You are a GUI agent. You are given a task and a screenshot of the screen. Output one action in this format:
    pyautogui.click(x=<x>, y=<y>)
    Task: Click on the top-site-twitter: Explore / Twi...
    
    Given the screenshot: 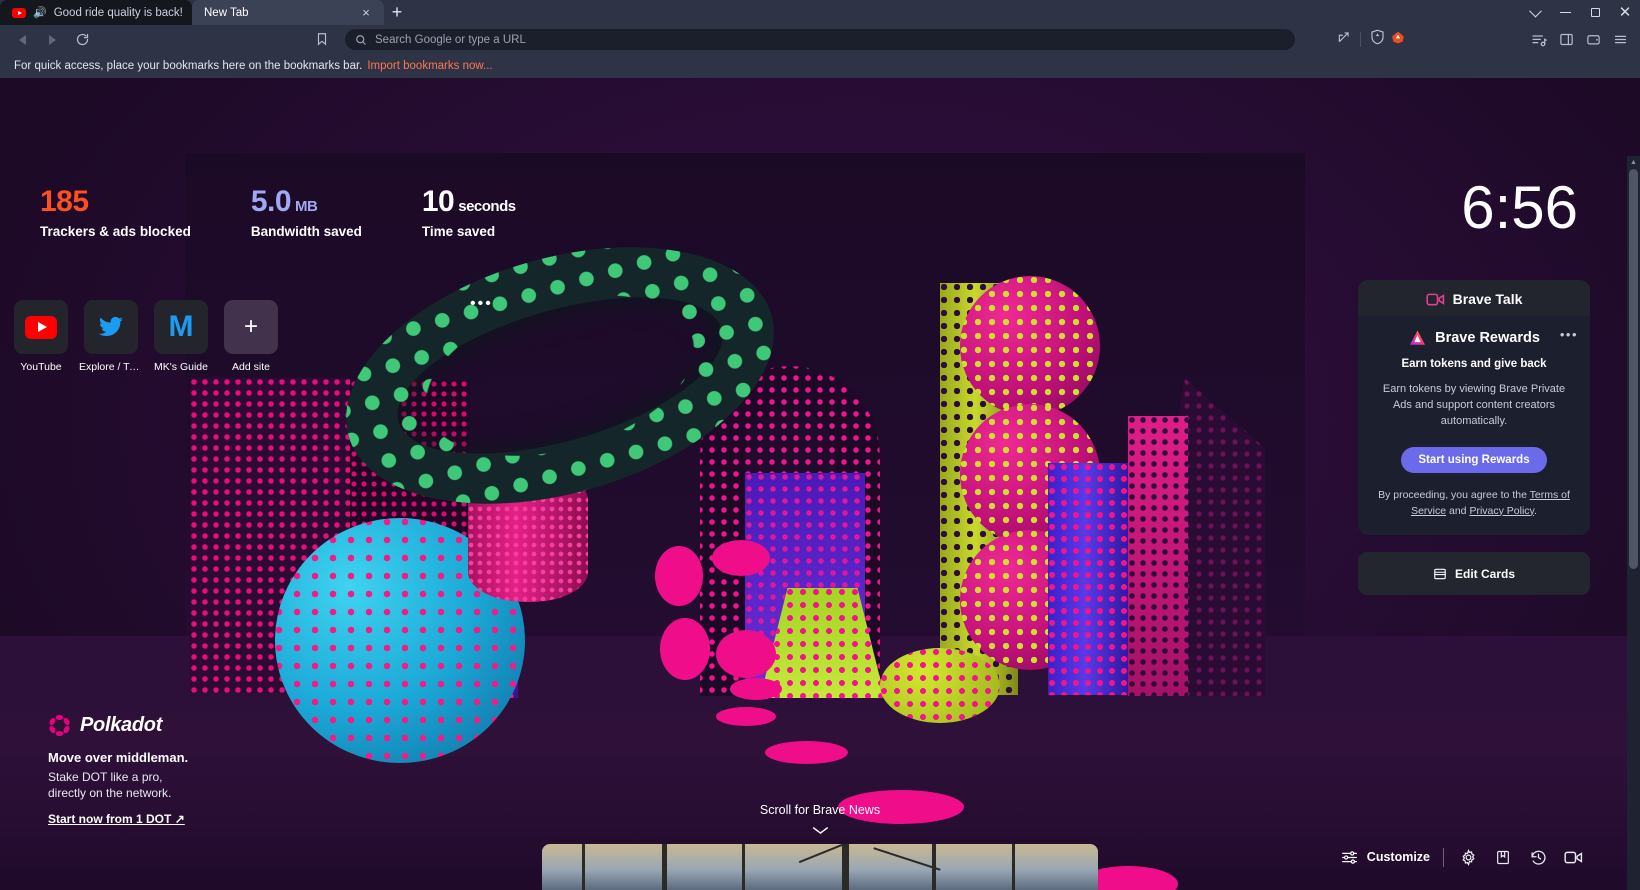 What is the action you would take?
    pyautogui.click(x=111, y=336)
    